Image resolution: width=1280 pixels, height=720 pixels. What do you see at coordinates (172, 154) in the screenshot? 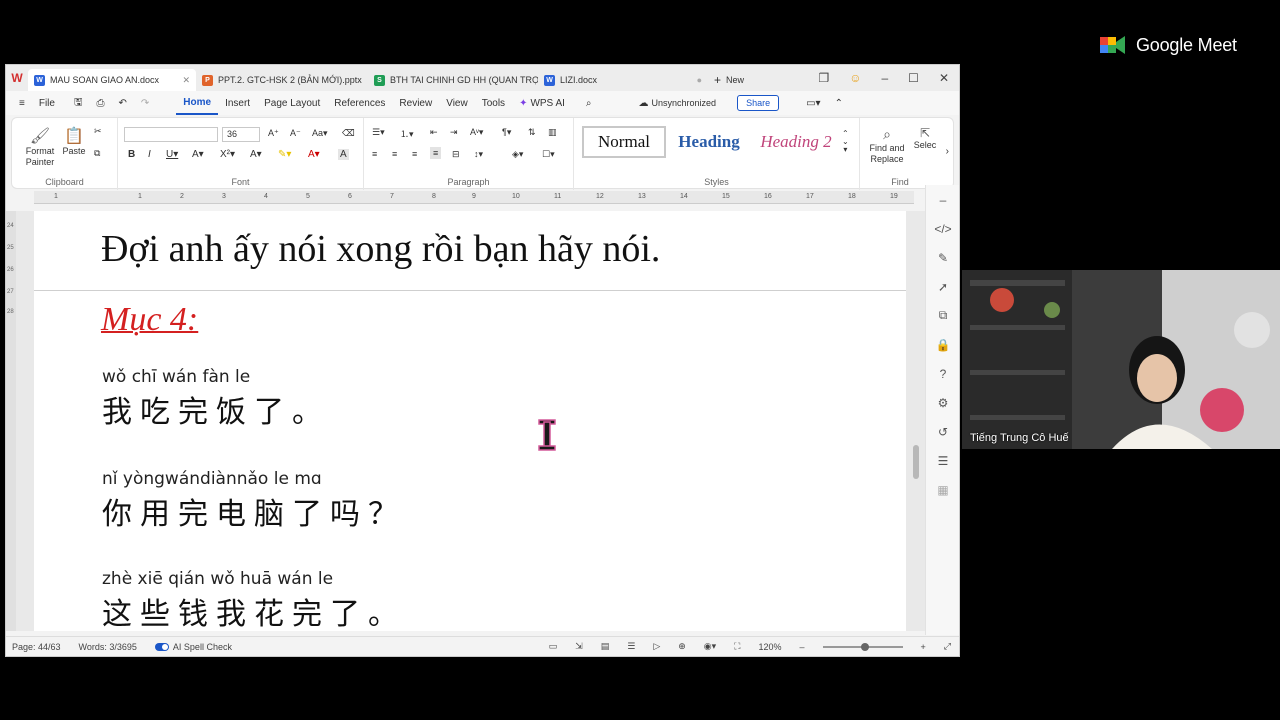
I see `underline-icon: U▾` at bounding box center [172, 154].